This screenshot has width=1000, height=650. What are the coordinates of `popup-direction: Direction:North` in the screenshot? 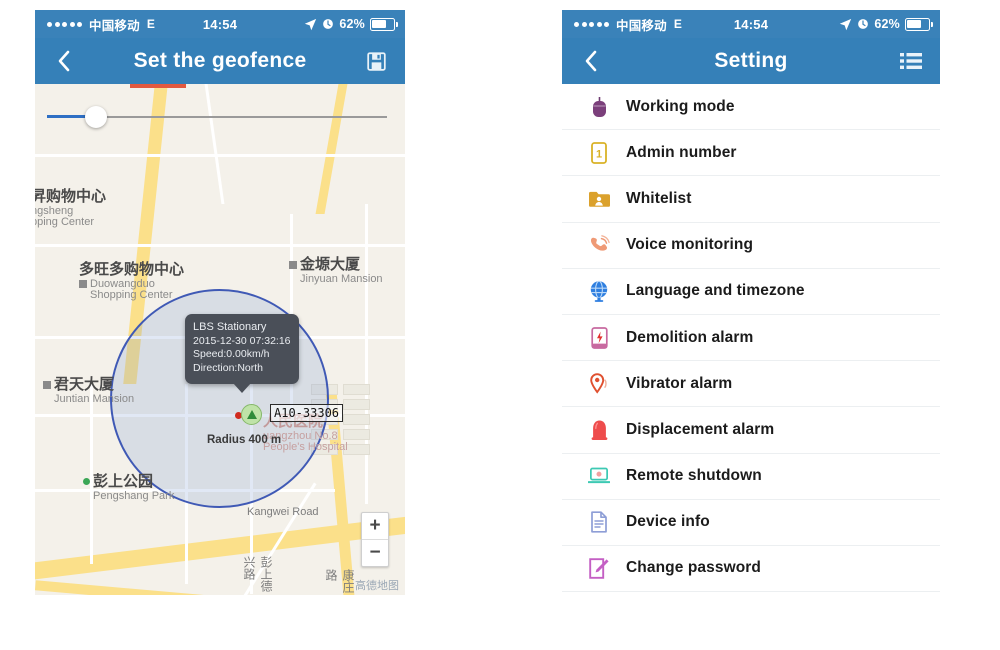 It's located at (228, 368).